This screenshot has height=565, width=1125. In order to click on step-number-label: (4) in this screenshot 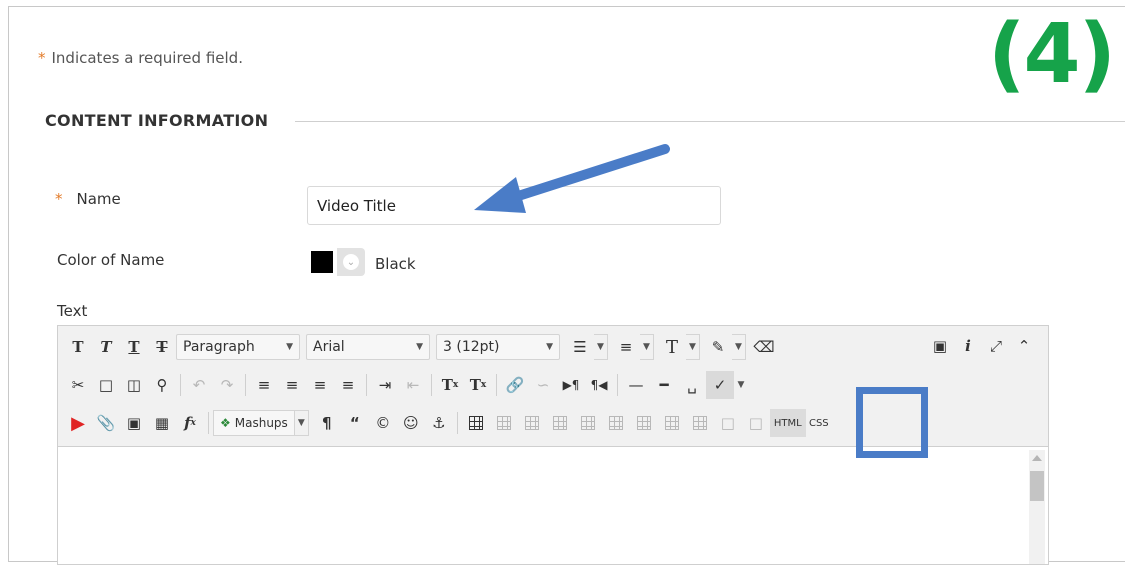, I will do `click(1052, 54)`.